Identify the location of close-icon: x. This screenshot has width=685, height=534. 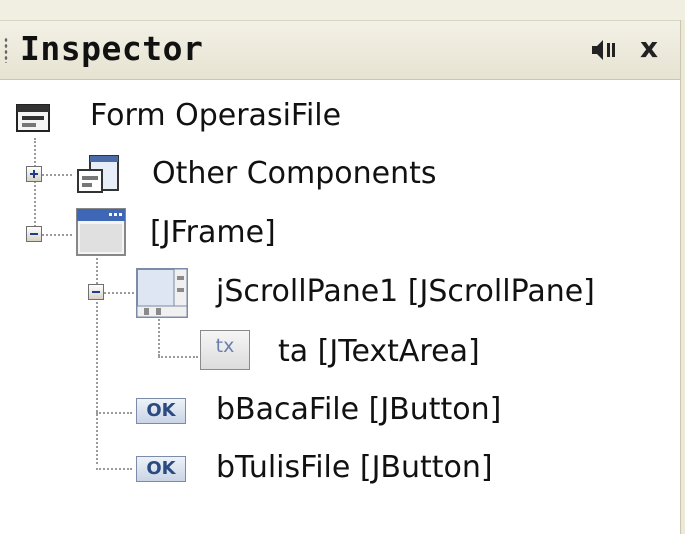
(649, 47).